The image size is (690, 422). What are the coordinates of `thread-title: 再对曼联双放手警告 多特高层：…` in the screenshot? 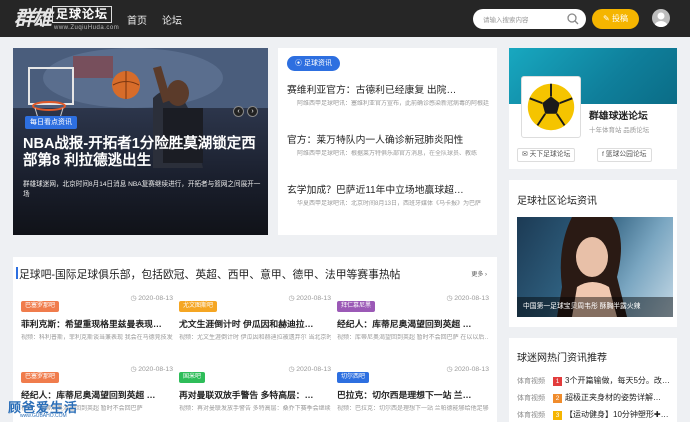 It's located at (255, 394).